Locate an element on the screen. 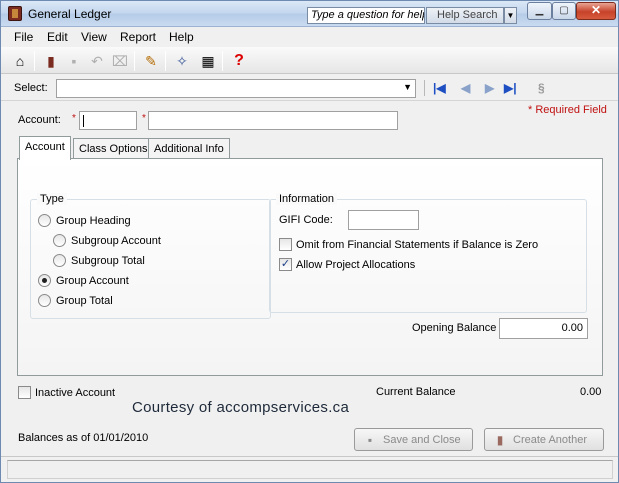 Image resolution: width=619 pixels, height=483 pixels. menu-report: Report is located at coordinates (138, 37).